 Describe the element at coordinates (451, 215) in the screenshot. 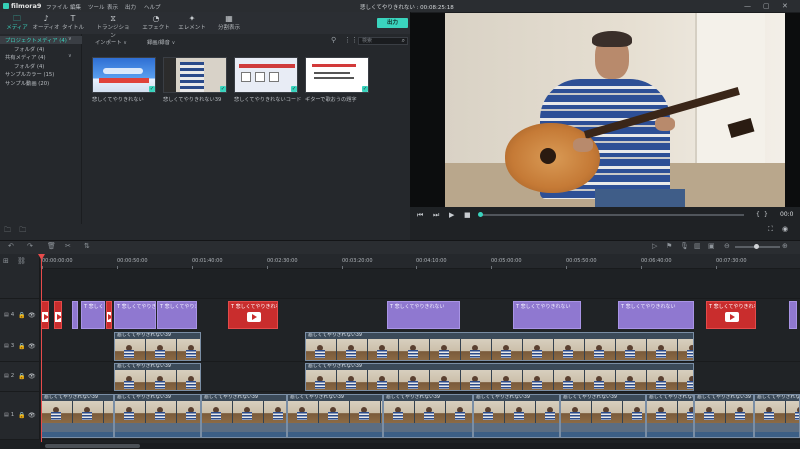

I see `play-icon: ▶` at that location.